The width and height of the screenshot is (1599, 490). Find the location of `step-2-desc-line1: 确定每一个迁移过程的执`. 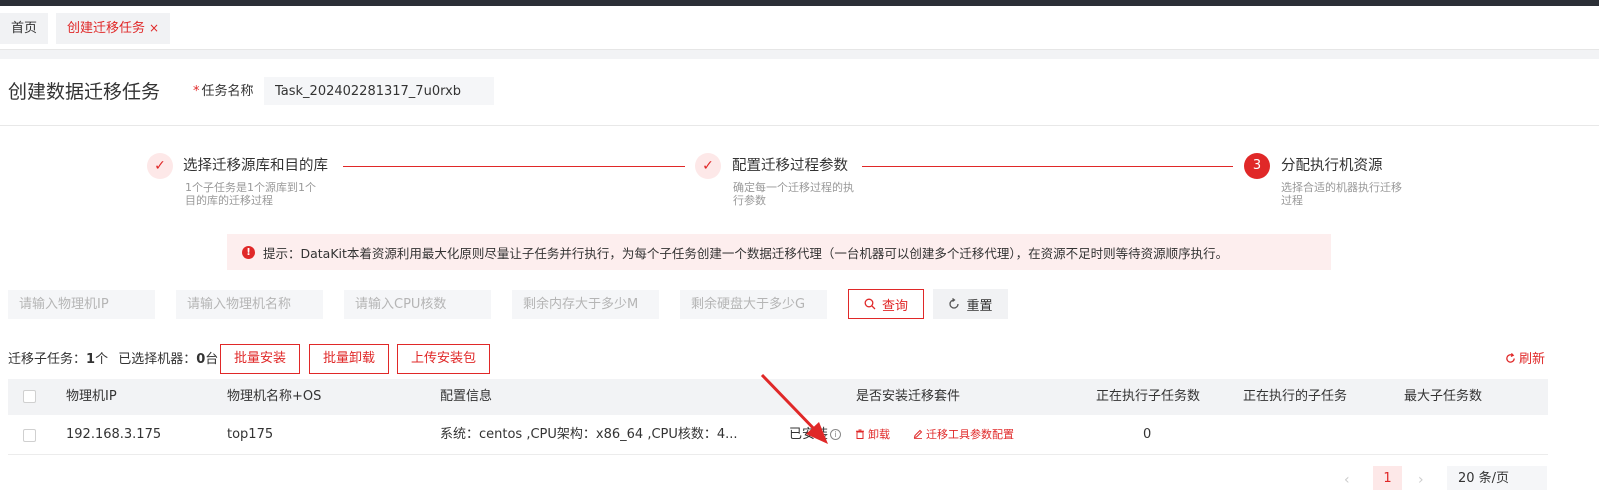

step-2-desc-line1: 确定每一个迁移过程的执 is located at coordinates (793, 187).